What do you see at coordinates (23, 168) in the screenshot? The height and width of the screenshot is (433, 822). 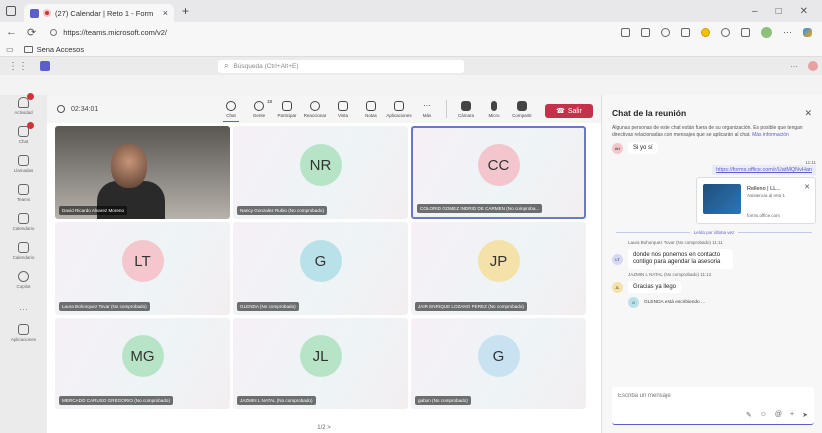 I see `rail-calls: Llamadas` at bounding box center [23, 168].